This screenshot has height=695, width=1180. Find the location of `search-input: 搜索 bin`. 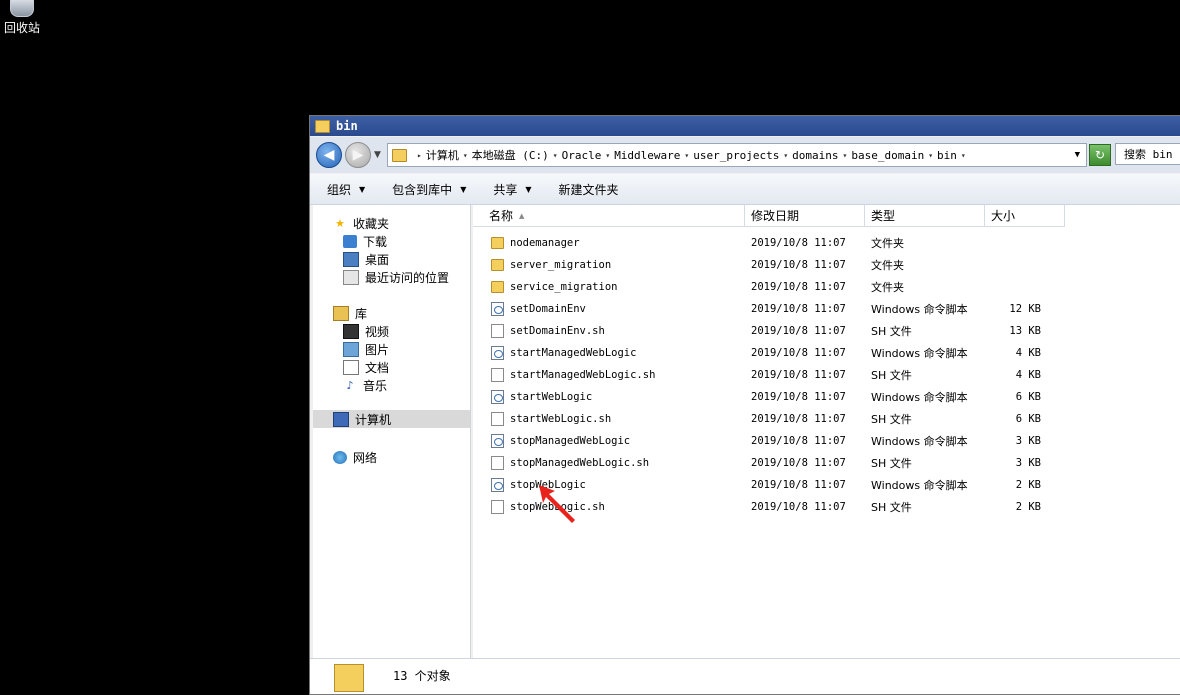

search-input: 搜索 bin is located at coordinates (1147, 154).